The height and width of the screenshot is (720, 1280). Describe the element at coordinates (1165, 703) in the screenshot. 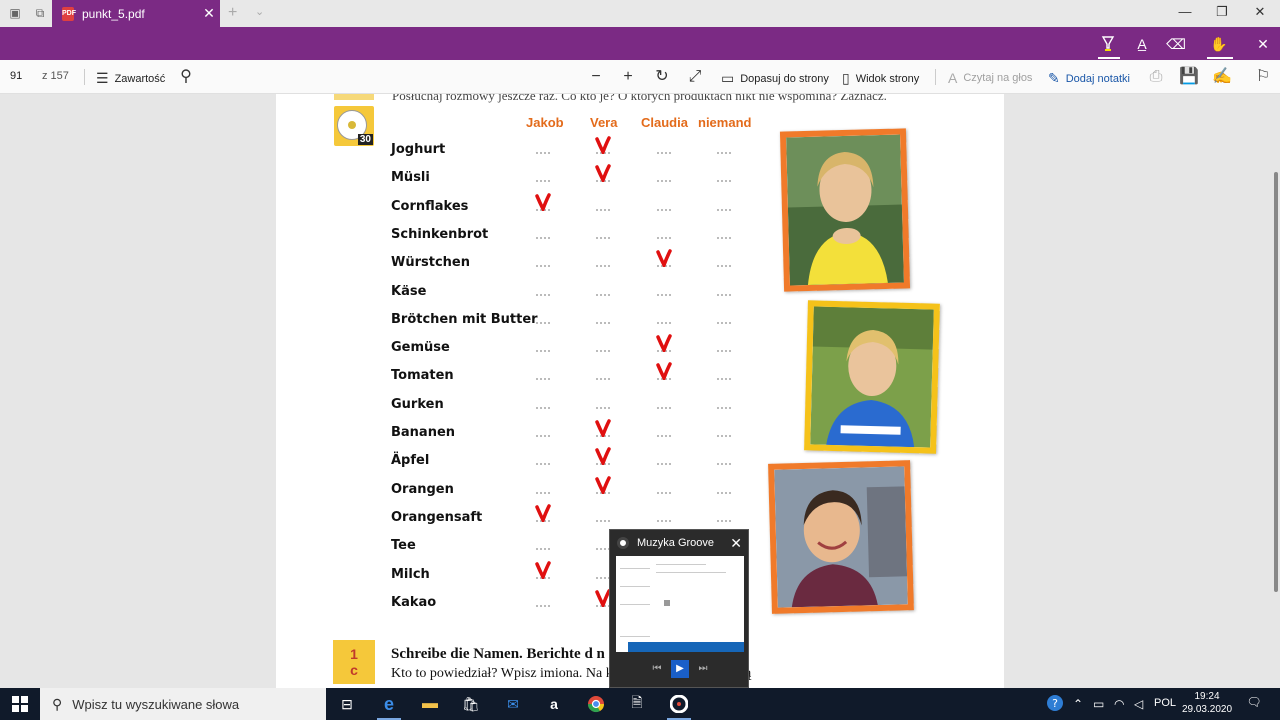

I see `language-indicator: POL` at that location.